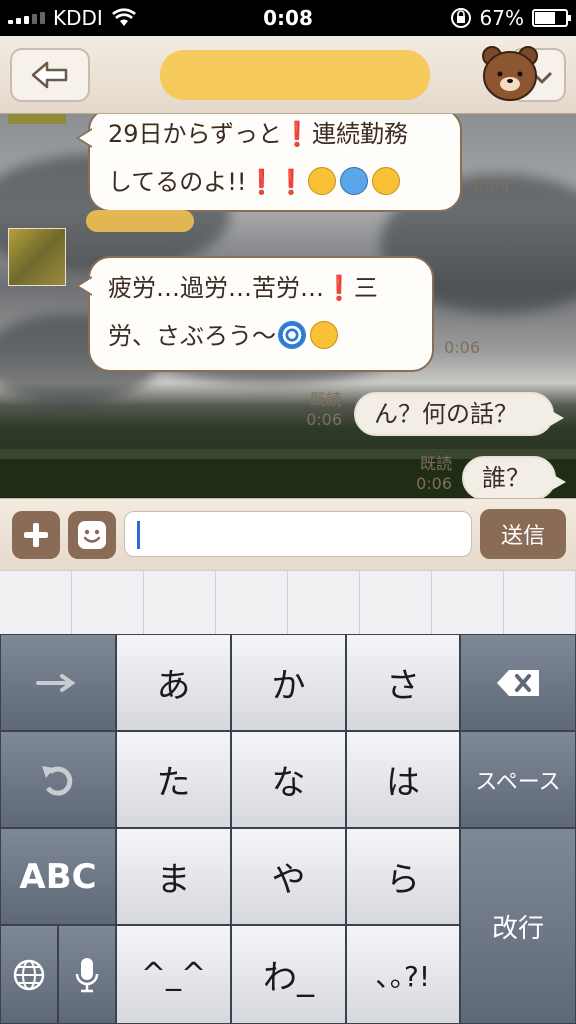 The height and width of the screenshot is (1024, 576). I want to click on crying-face-icon, so click(386, 181).